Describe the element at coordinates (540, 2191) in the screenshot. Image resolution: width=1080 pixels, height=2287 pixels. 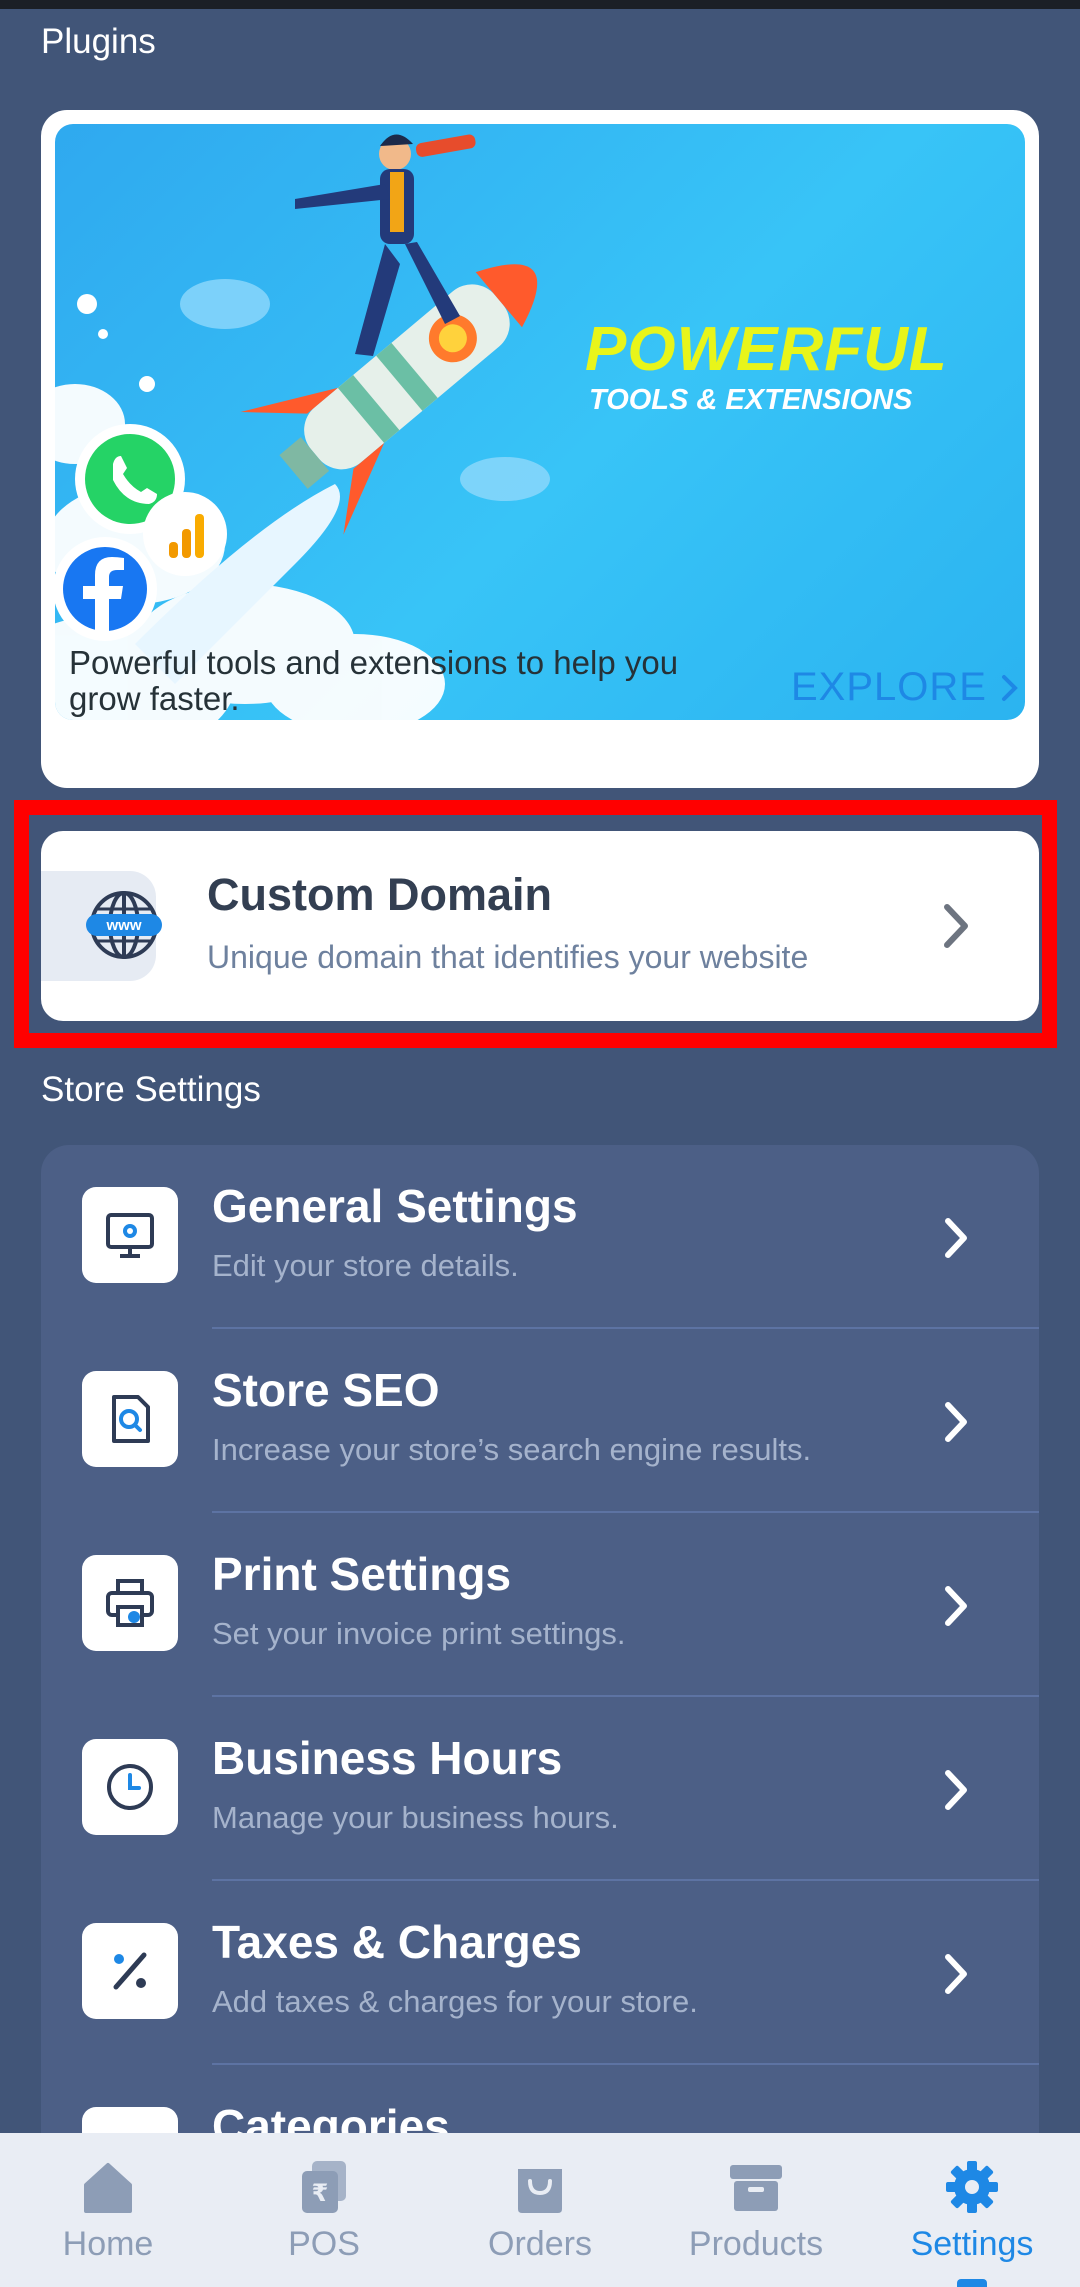
I see `shopping-bag-icon` at that location.